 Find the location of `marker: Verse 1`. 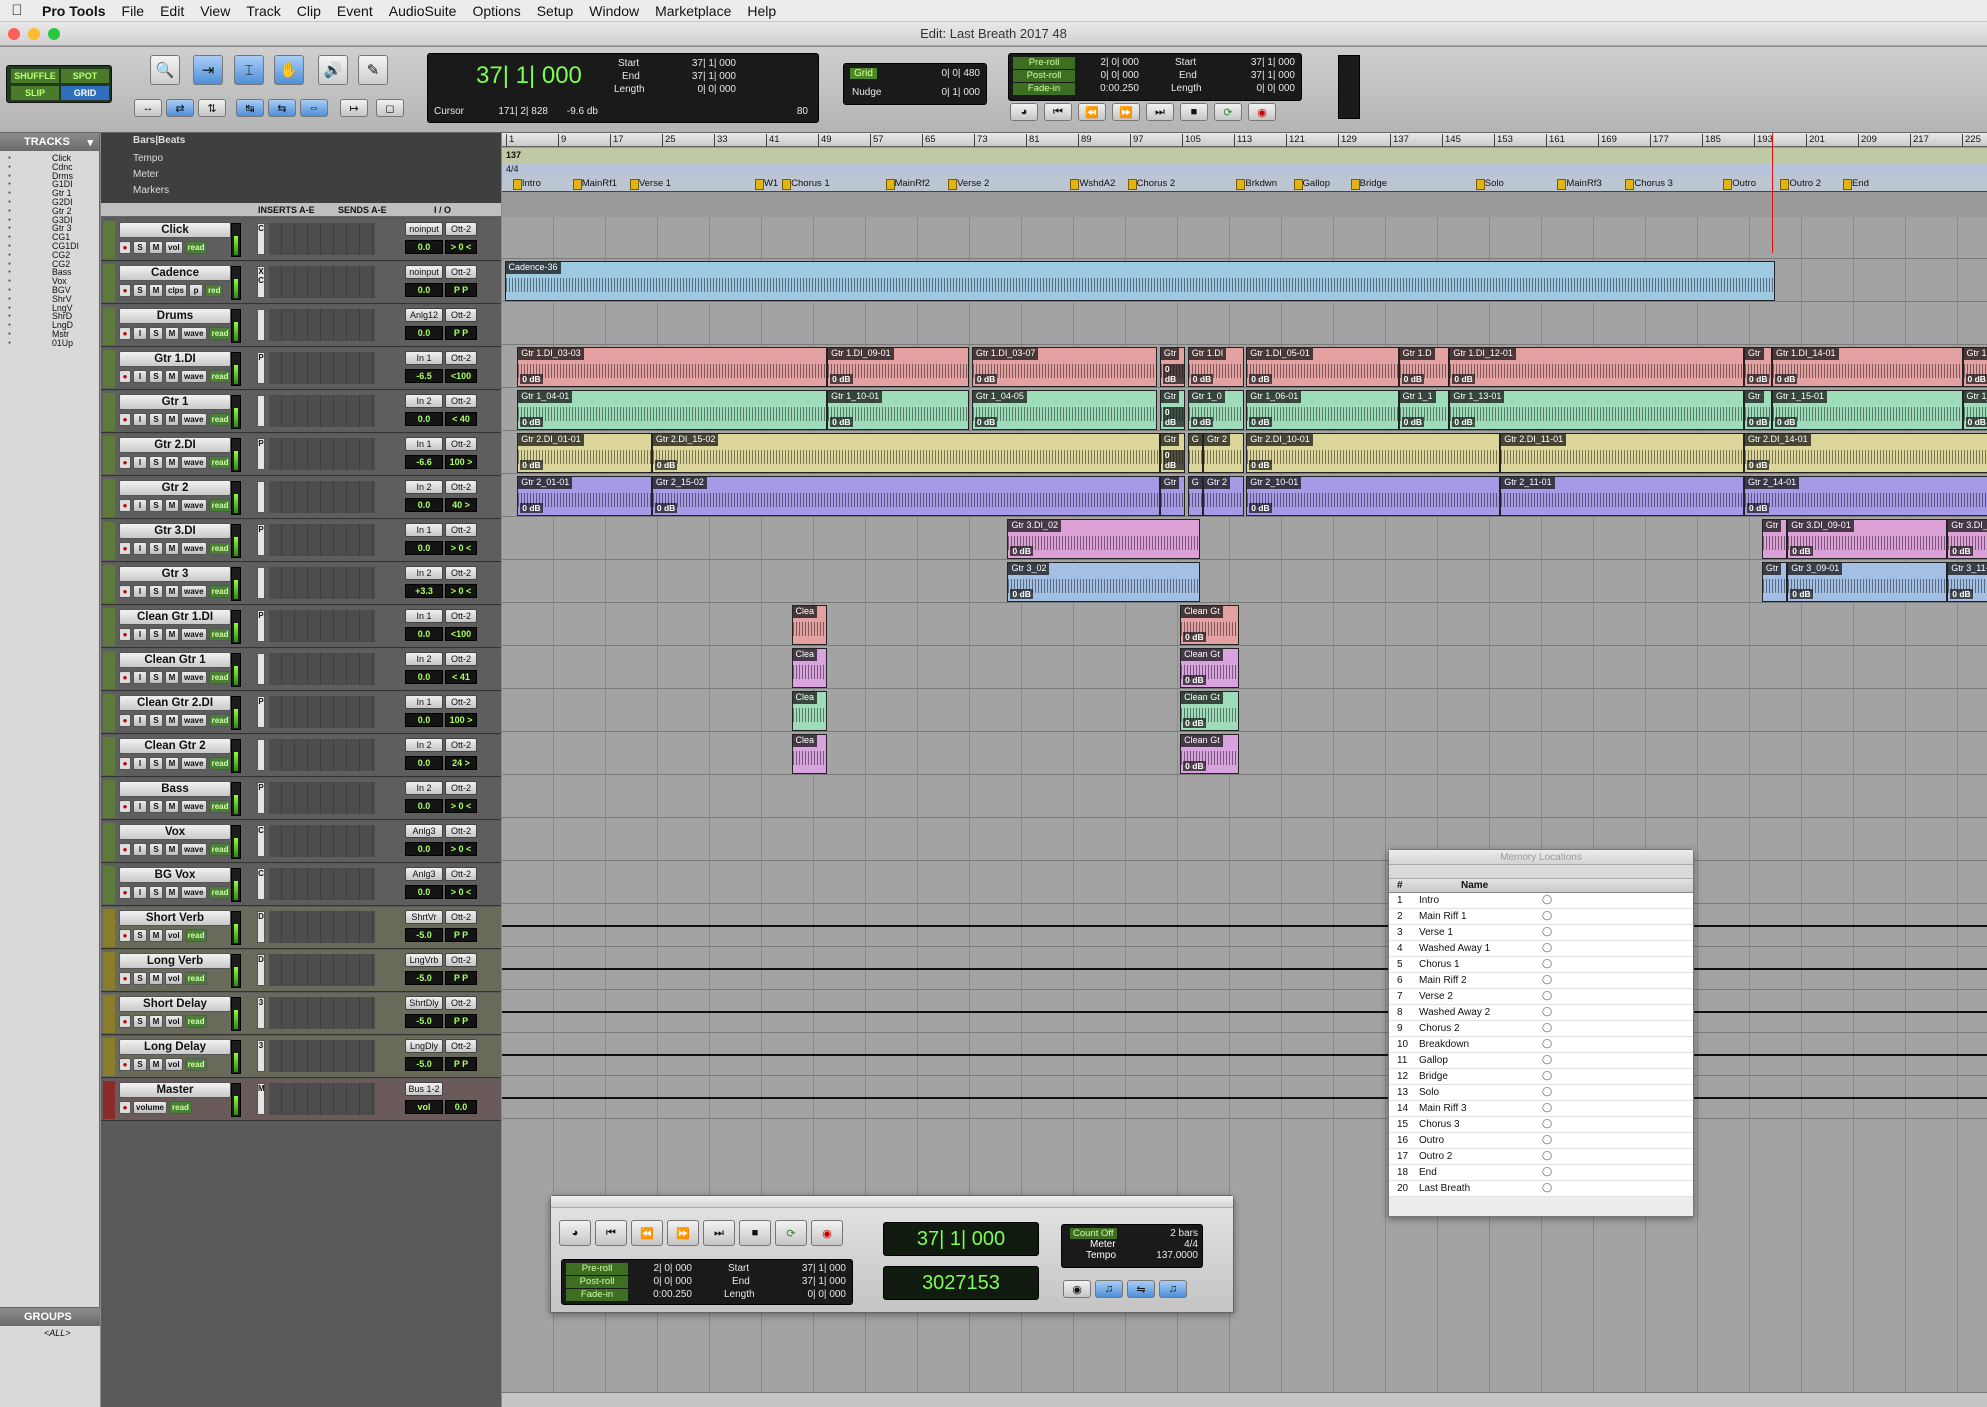

marker: Verse 1 is located at coordinates (650, 184).